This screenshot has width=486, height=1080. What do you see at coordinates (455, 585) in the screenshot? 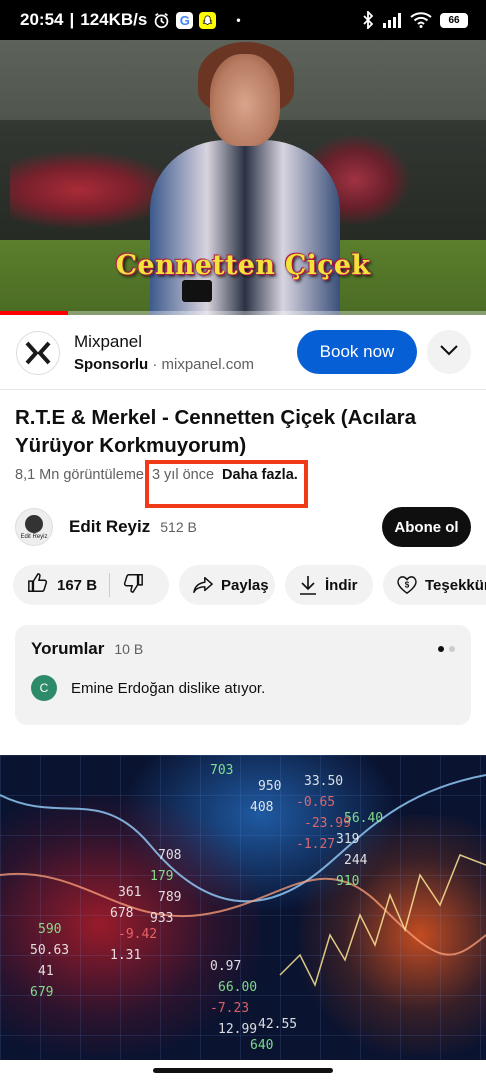
I see `thanks-label: Teşekkürler` at bounding box center [455, 585].